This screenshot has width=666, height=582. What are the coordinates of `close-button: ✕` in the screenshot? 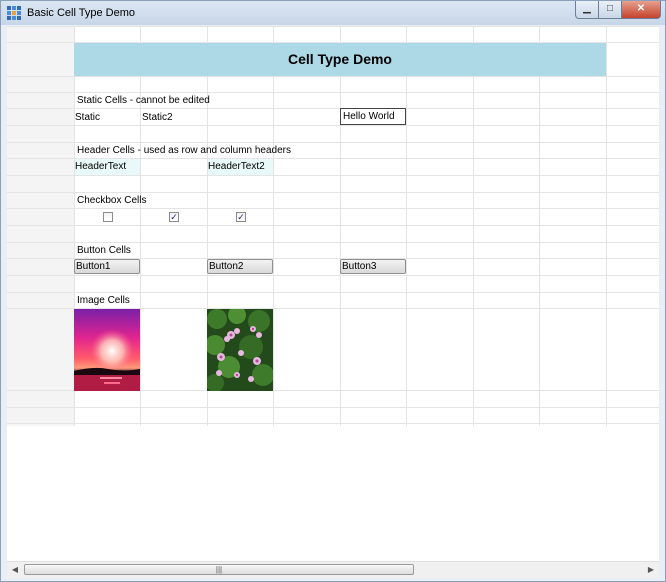 It's located at (641, 10).